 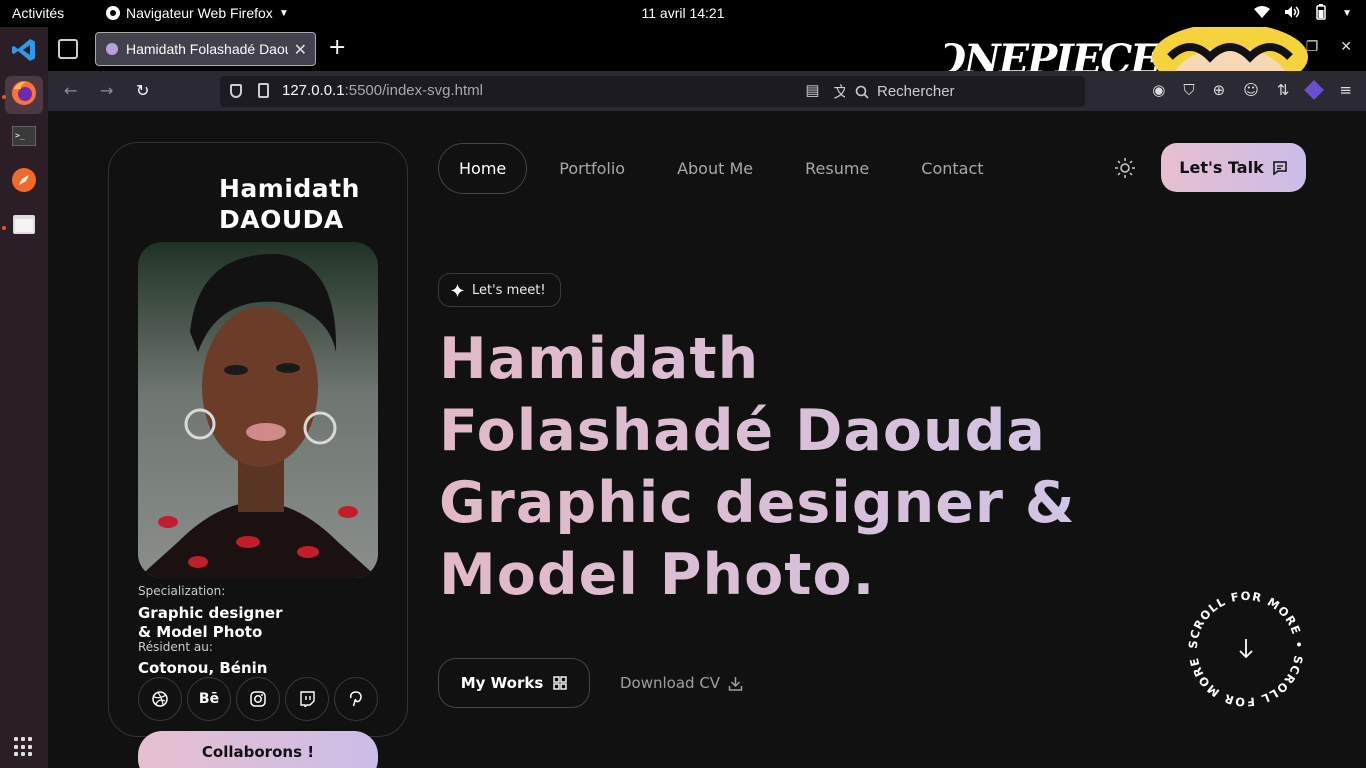 I want to click on reload-icon: ↻, so click(x=142, y=90).